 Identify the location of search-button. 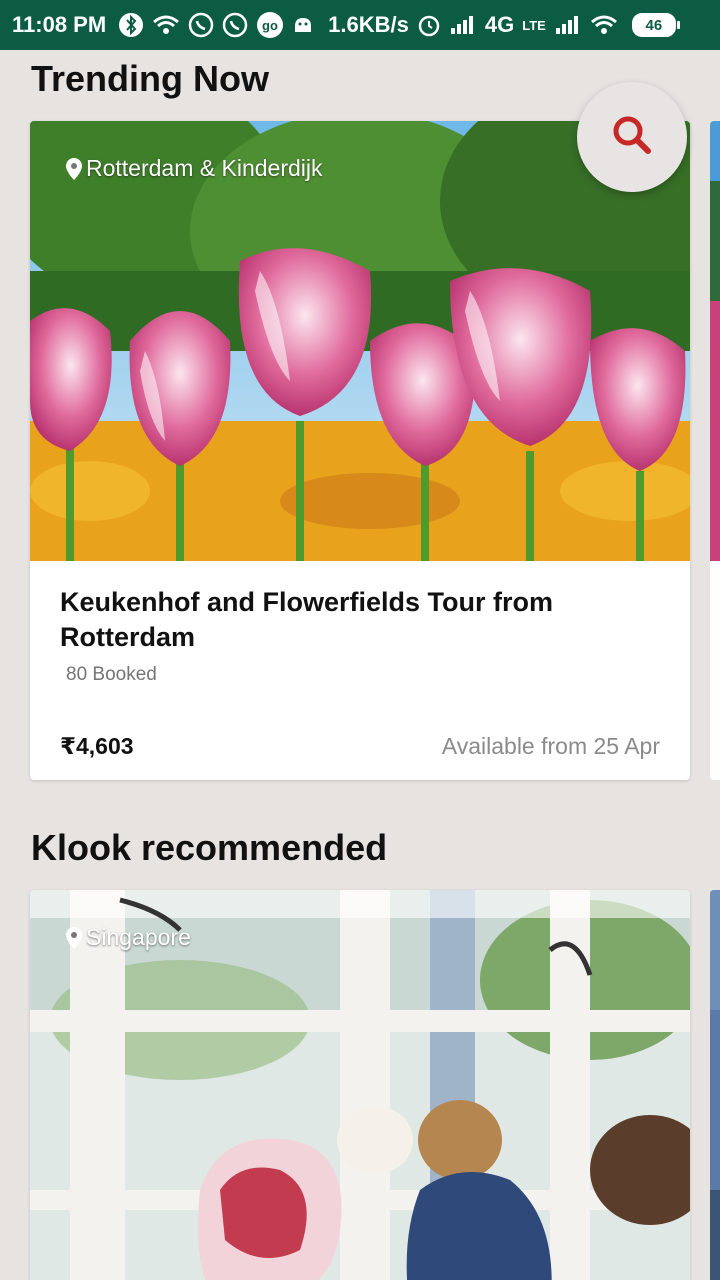
(632, 137).